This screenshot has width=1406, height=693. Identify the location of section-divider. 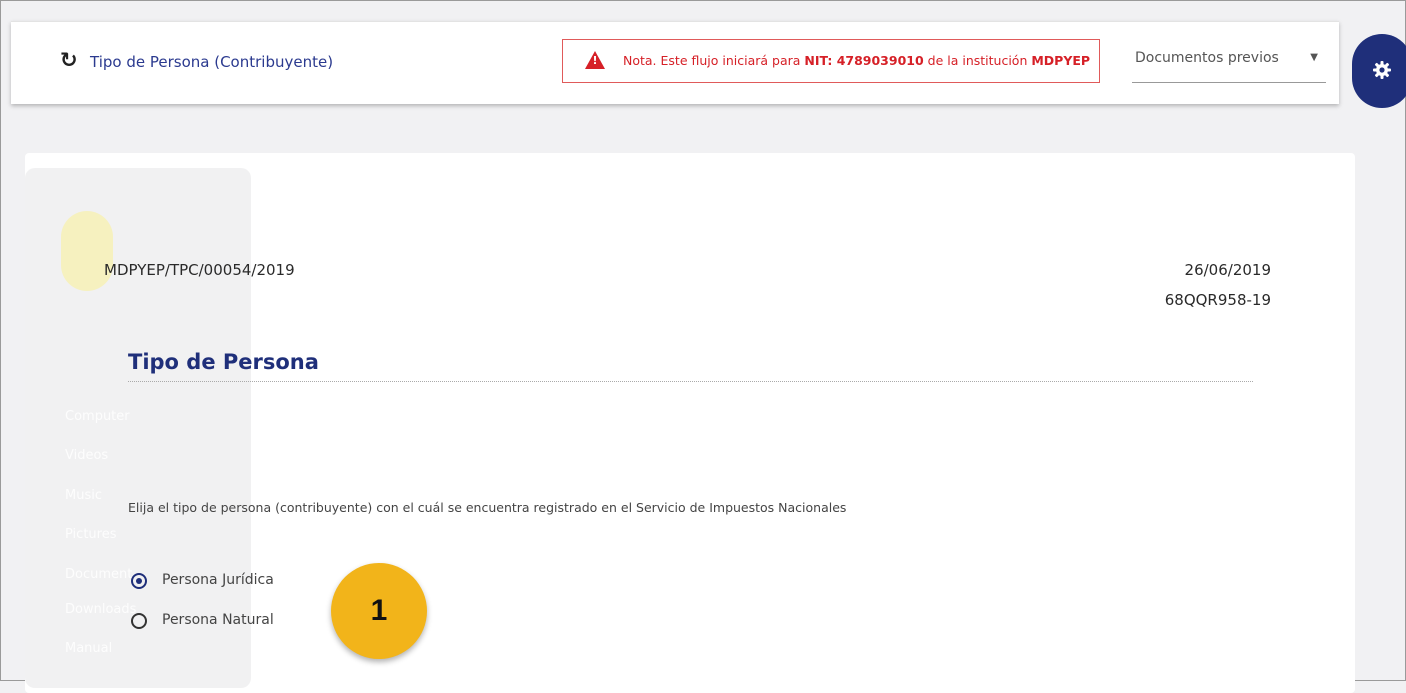
(690, 381).